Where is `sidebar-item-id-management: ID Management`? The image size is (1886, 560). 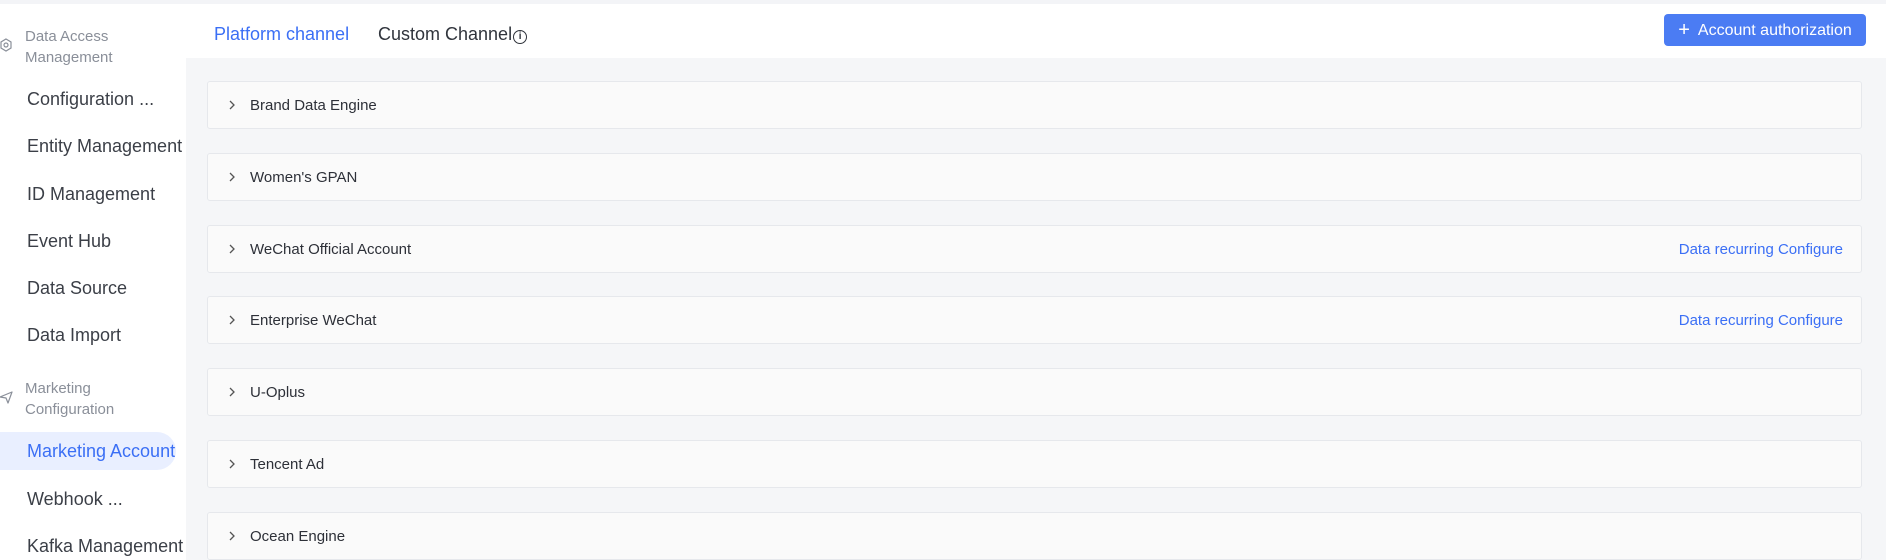
sidebar-item-id-management: ID Management is located at coordinates (92, 194).